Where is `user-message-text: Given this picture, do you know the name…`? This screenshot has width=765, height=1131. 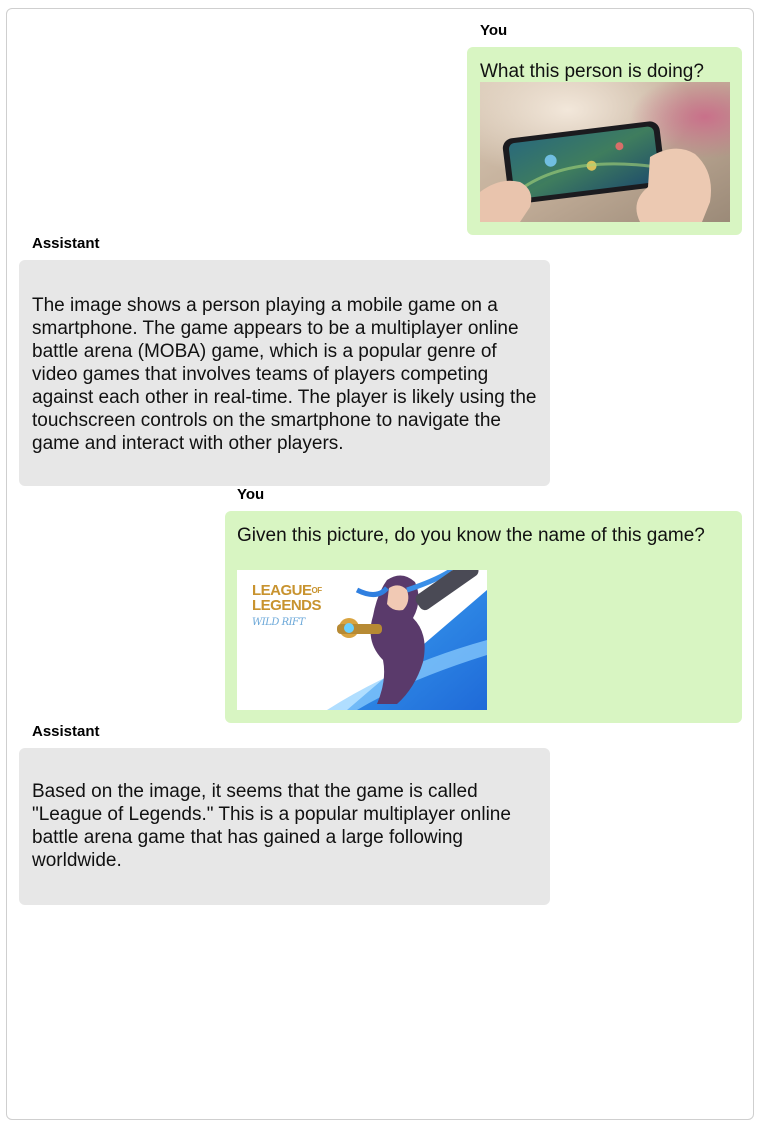 user-message-text: Given this picture, do you know the name… is located at coordinates (471, 535).